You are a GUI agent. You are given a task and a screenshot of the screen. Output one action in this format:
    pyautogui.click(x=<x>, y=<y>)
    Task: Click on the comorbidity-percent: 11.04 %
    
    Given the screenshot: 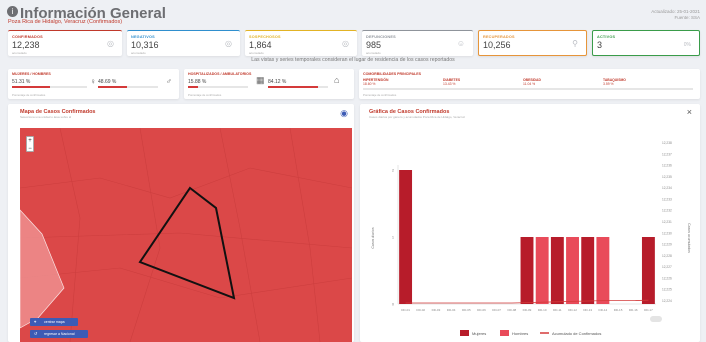 What is the action you would take?
    pyautogui.click(x=529, y=84)
    